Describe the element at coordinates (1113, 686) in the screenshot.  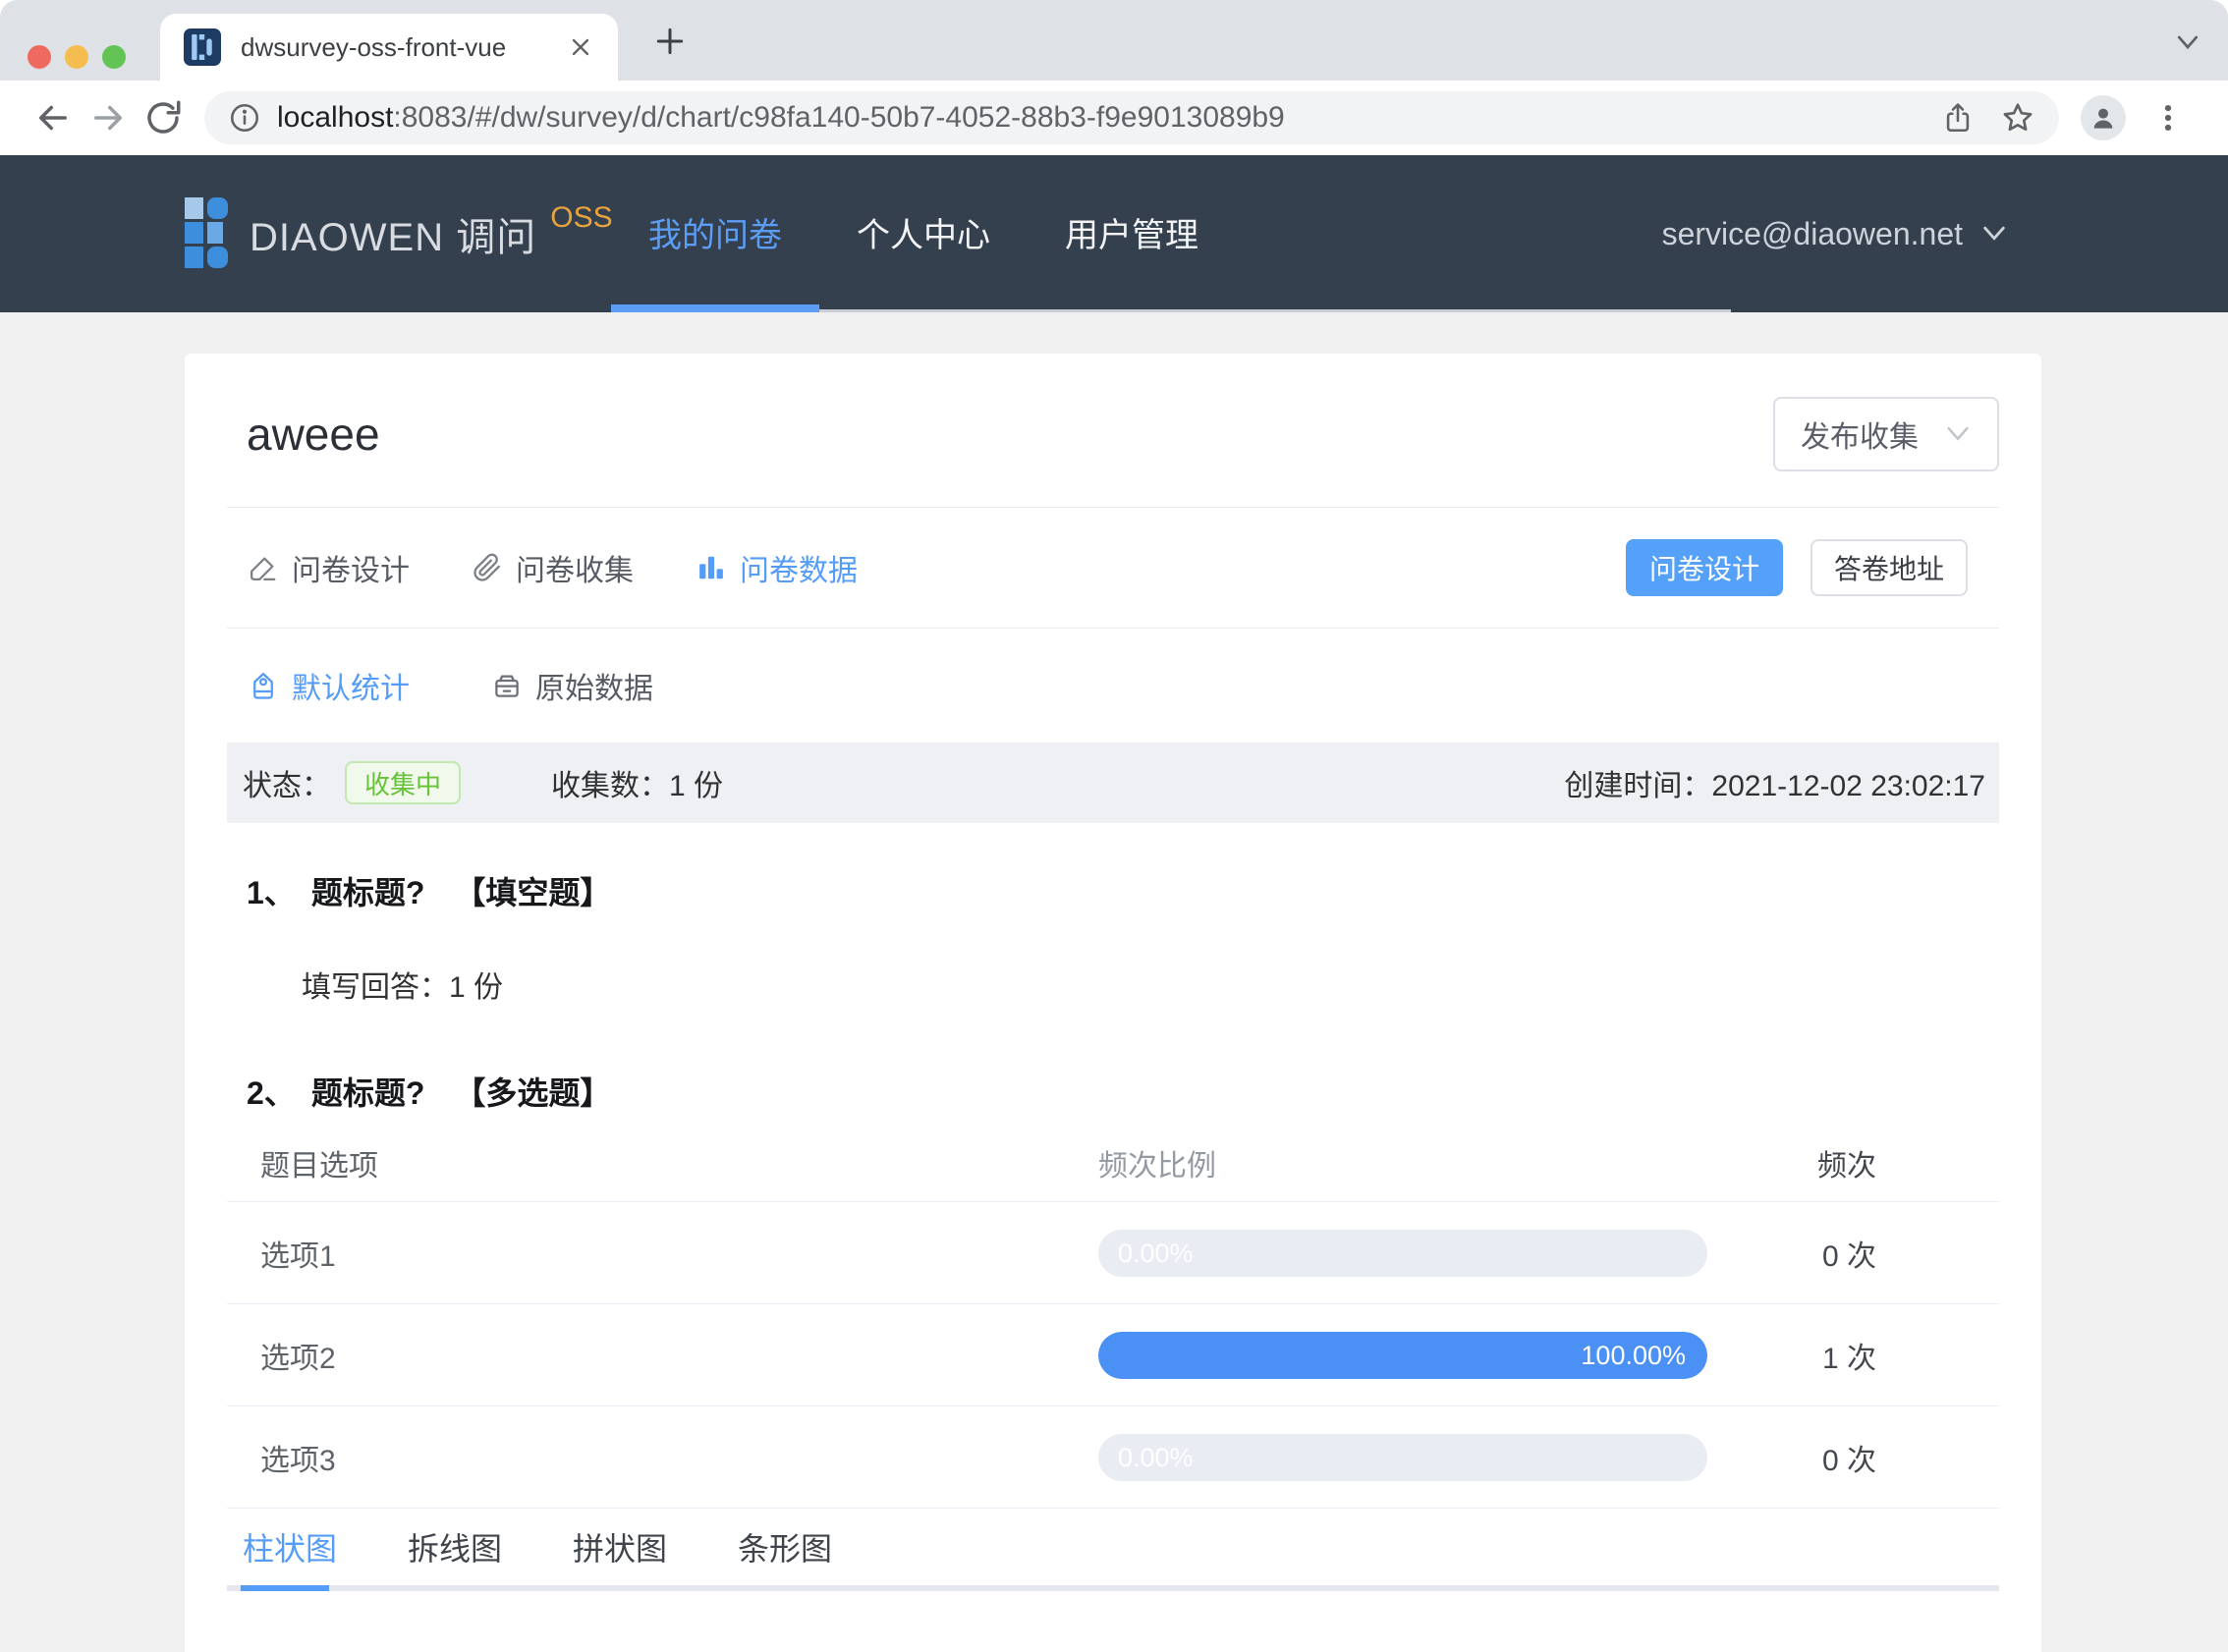
I see `stats-subtabs-row: 默认统计 原始数据` at that location.